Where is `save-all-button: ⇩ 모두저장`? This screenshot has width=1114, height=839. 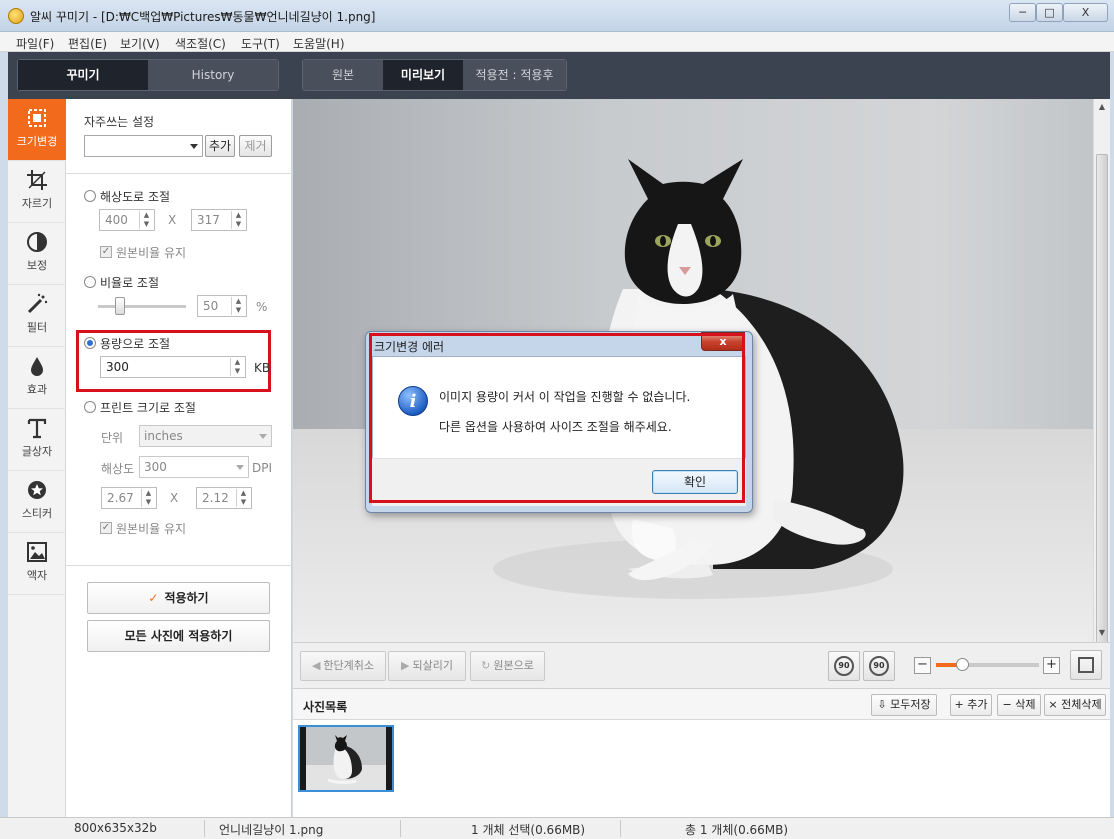 save-all-button: ⇩ 모두저장 is located at coordinates (904, 705).